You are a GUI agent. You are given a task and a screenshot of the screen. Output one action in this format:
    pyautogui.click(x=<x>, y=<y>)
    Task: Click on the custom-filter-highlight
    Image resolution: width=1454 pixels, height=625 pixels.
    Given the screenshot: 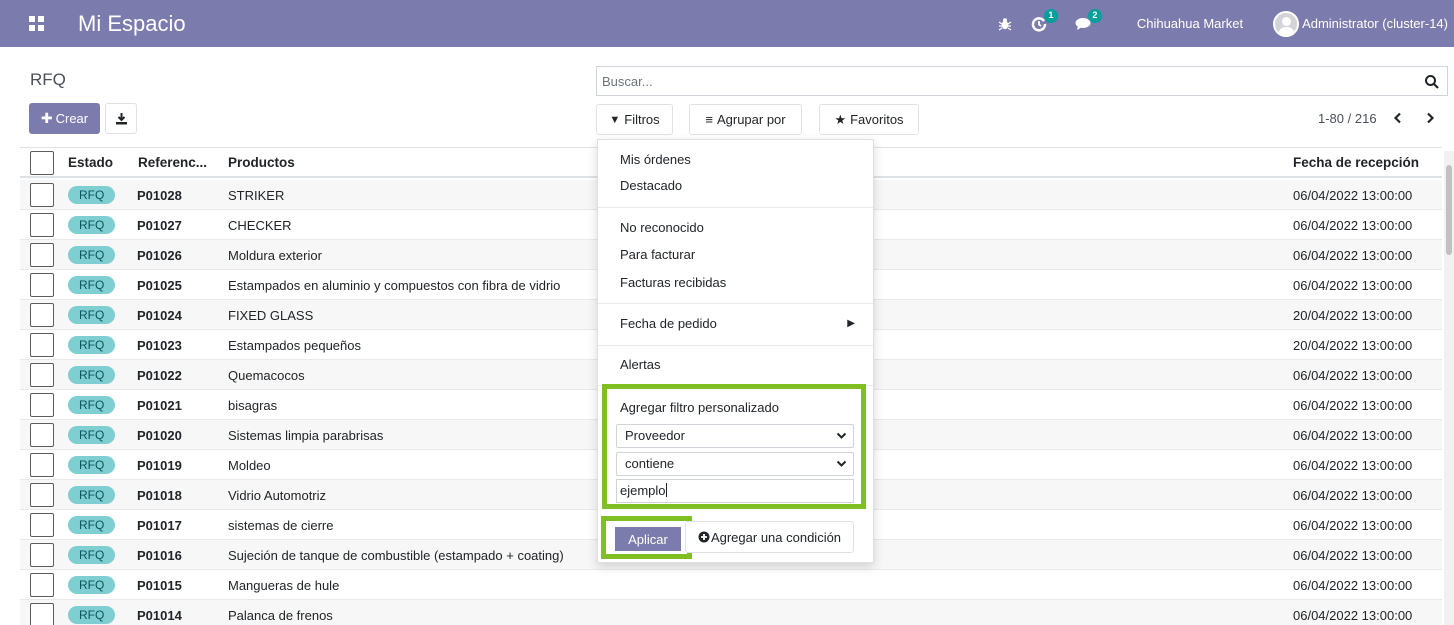 What is the action you would take?
    pyautogui.click(x=734, y=446)
    